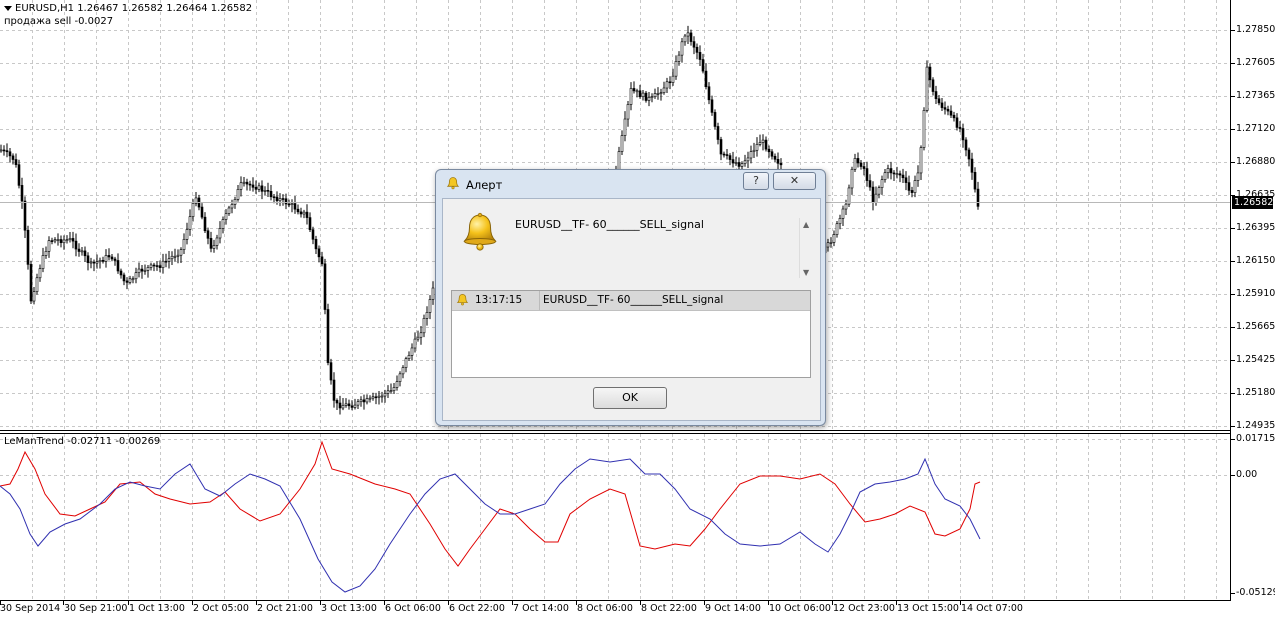 The image size is (1275, 622). I want to click on price-label: 1.25910, so click(1255, 293).